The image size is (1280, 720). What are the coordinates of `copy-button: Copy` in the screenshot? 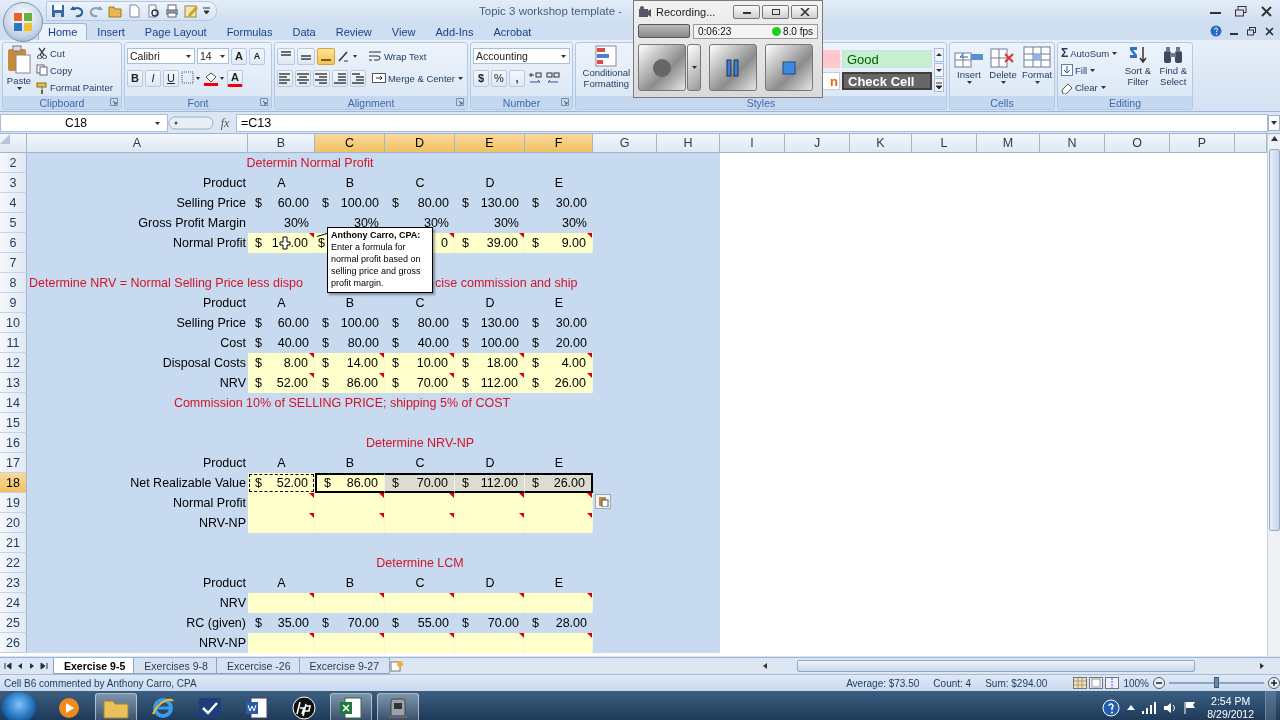 It's located at (74, 70).